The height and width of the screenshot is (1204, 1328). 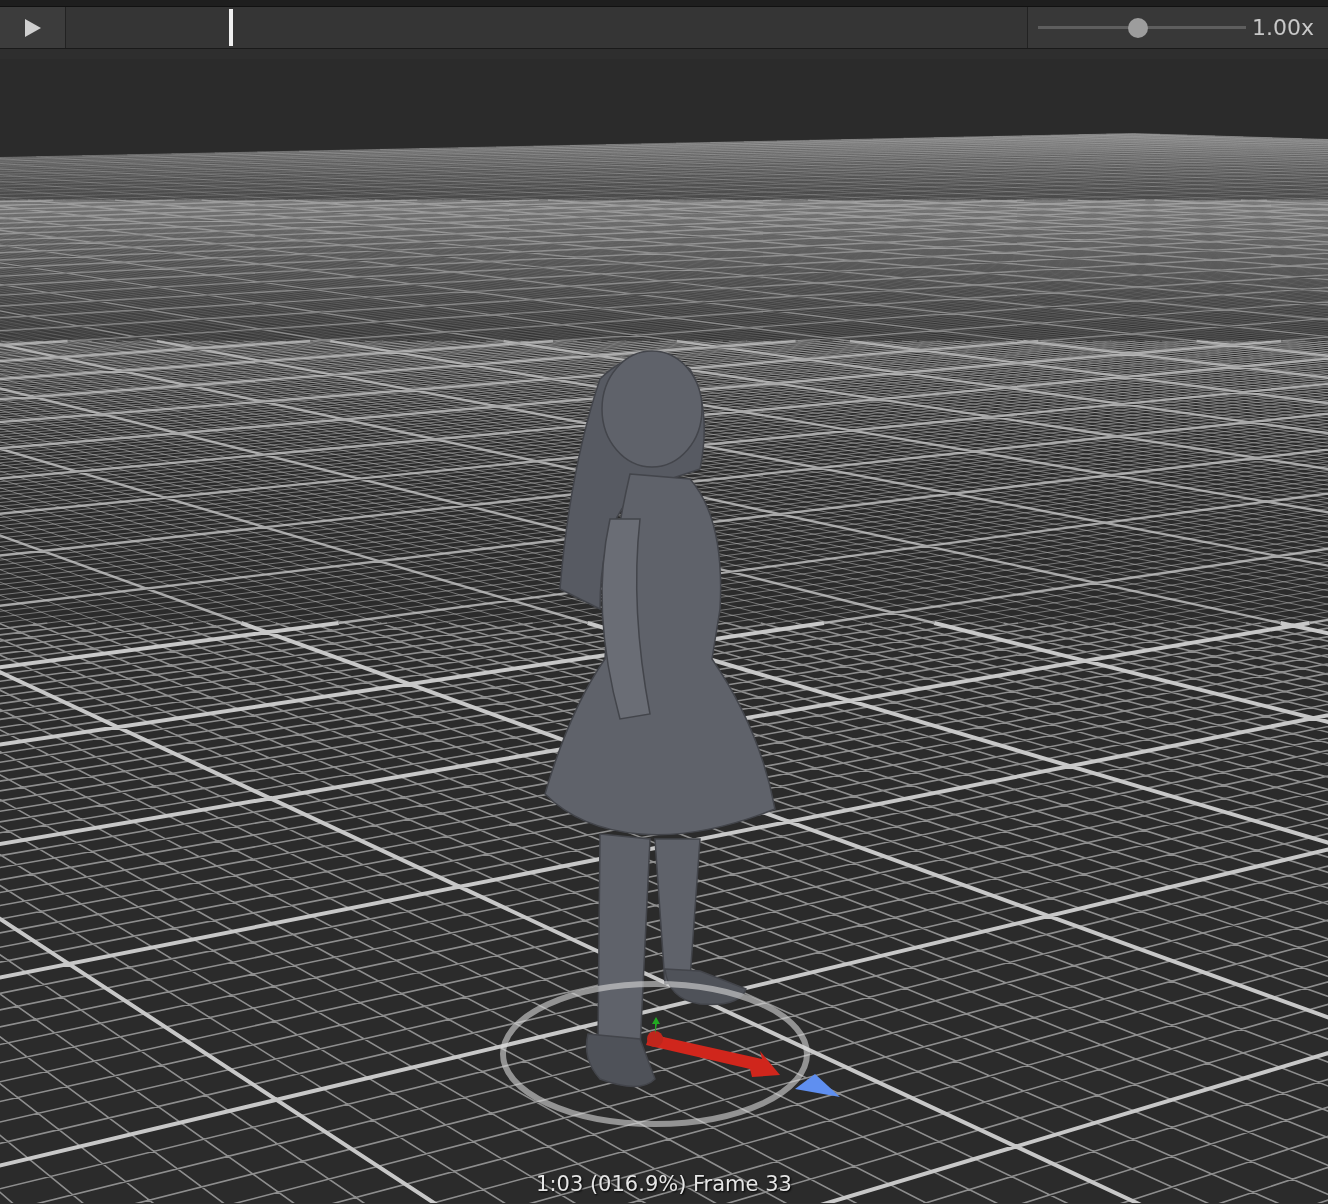 I want to click on playhead, so click(x=231, y=27).